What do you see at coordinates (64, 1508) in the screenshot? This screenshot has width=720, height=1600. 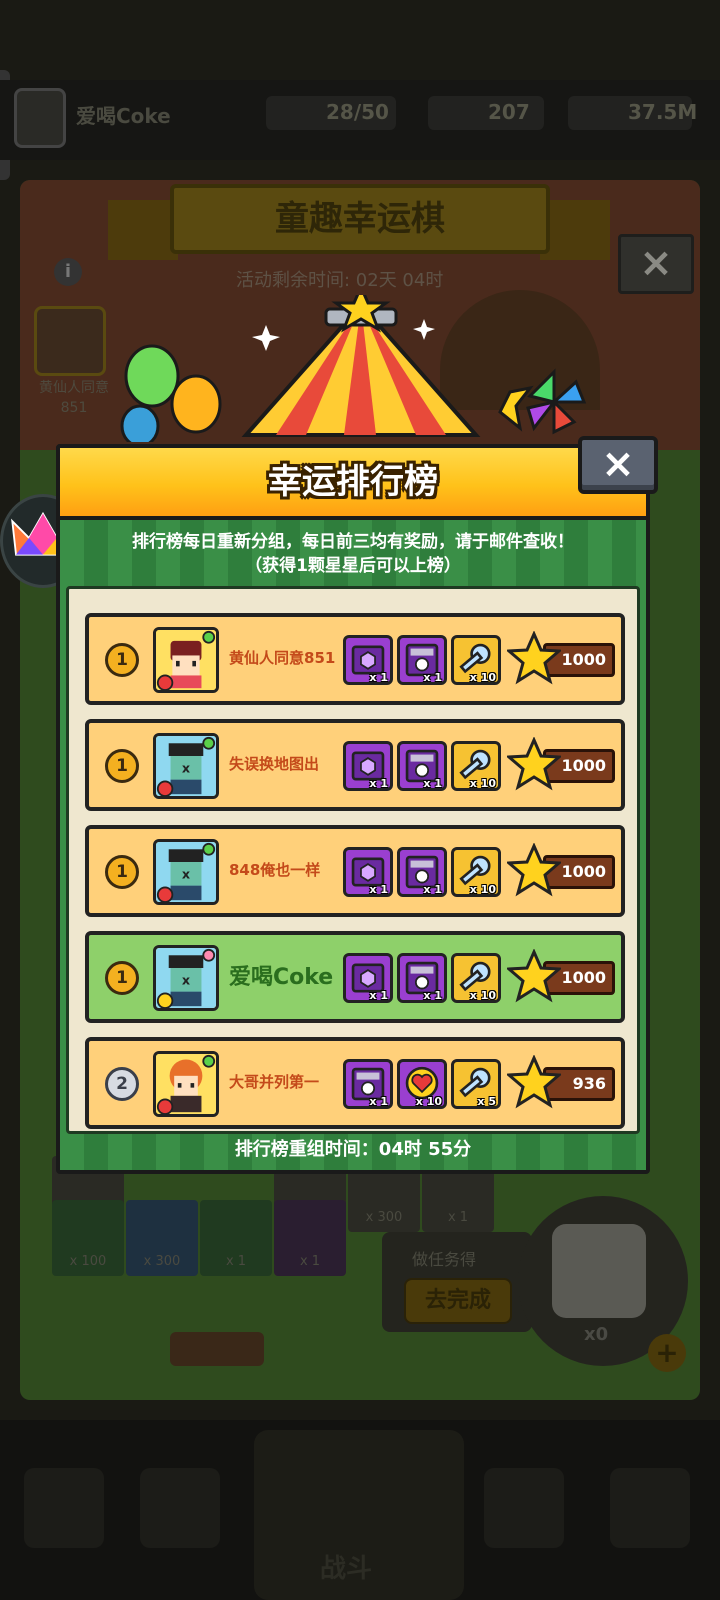 I see `nav-tab-shop` at bounding box center [64, 1508].